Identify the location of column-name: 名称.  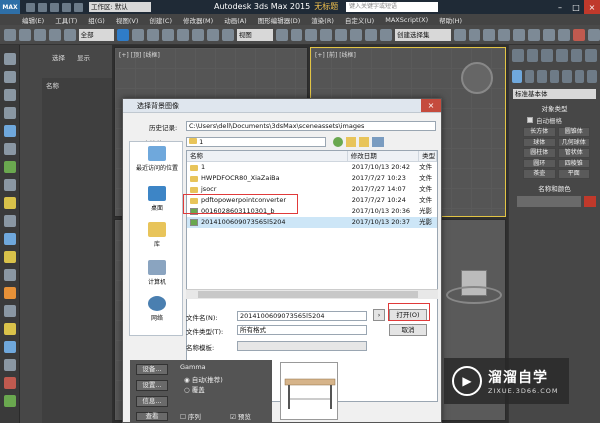
(267, 156).